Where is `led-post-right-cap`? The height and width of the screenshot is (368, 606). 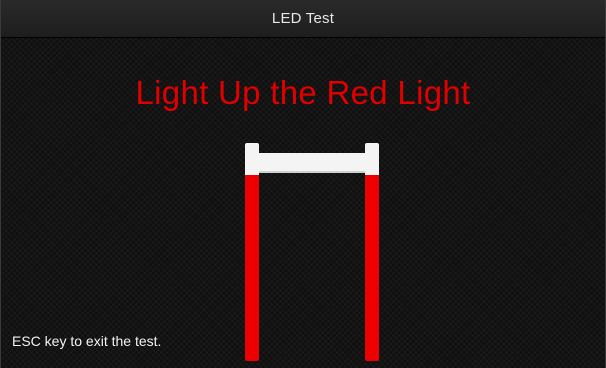 led-post-right-cap is located at coordinates (372, 159).